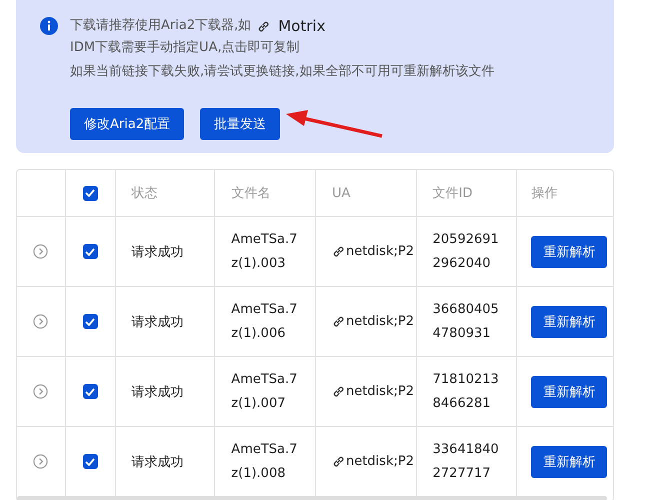  I want to click on column-header: UA, so click(341, 193).